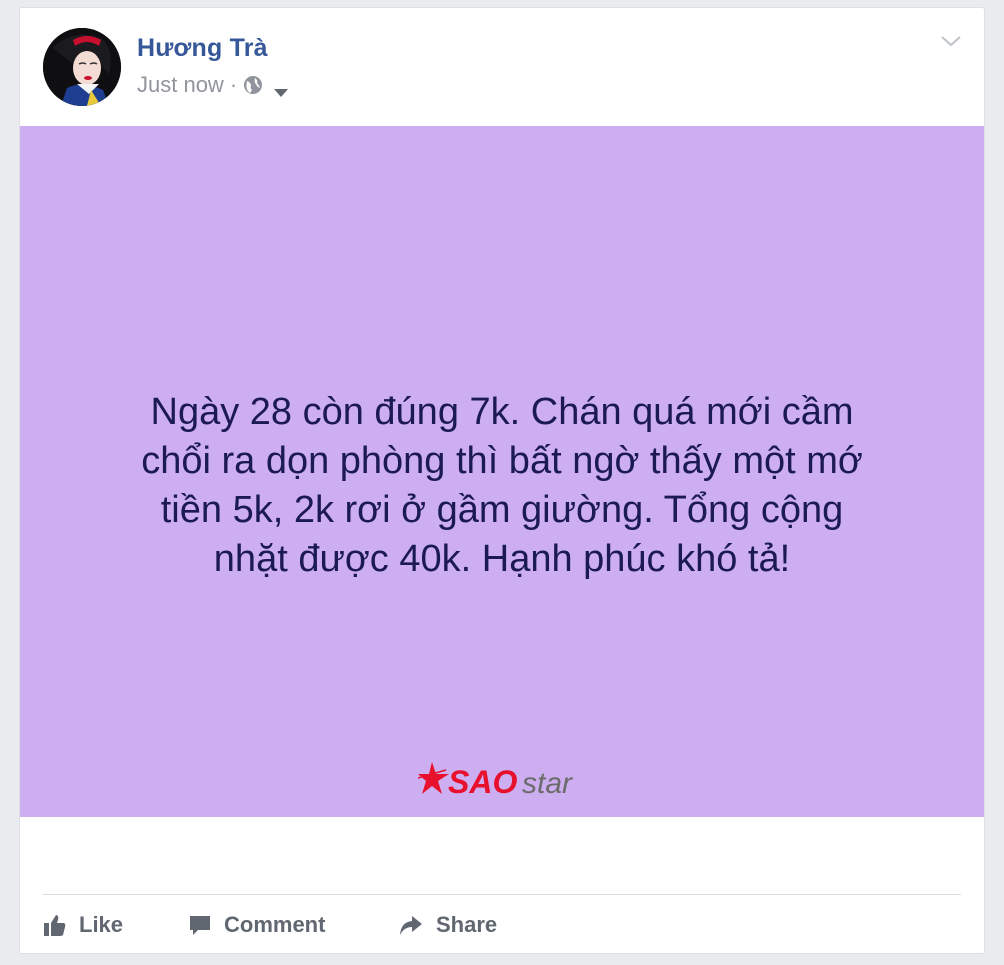 This screenshot has height=965, width=1004. I want to click on comment-label: Comment, so click(275, 924).